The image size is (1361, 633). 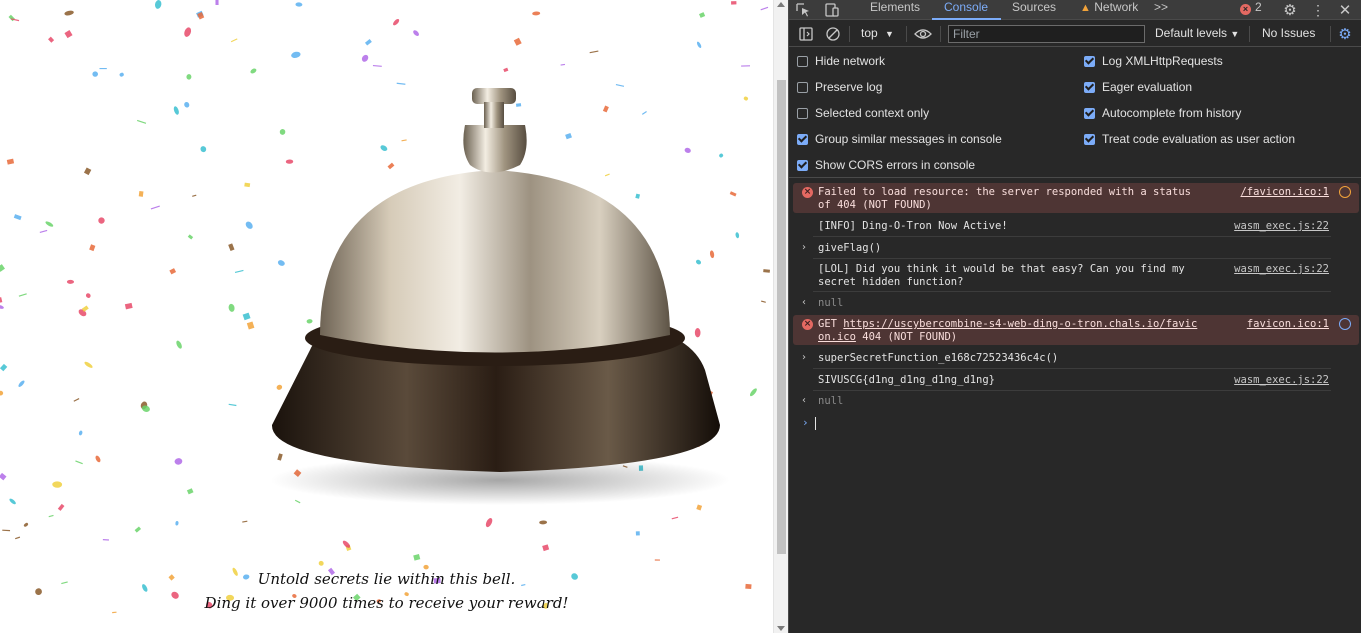 I want to click on live-expression-eye-icon, so click(x=923, y=34).